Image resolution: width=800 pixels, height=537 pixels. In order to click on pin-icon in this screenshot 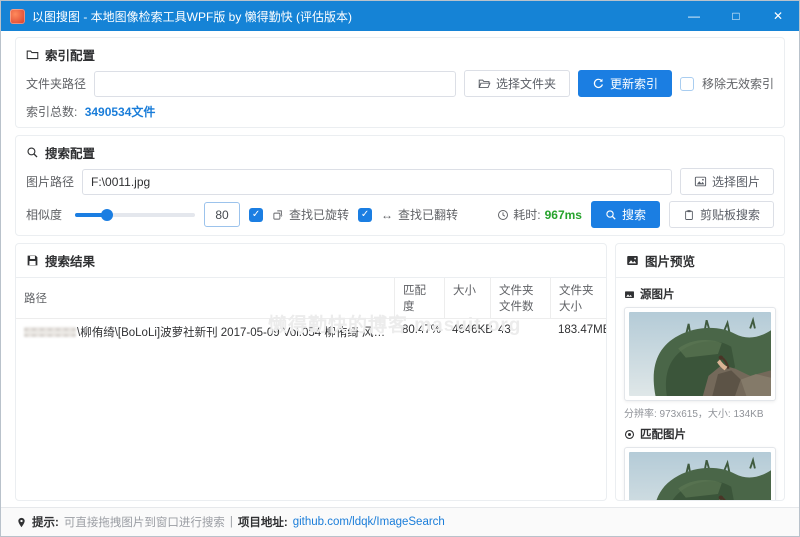, I will do `click(21, 522)`.